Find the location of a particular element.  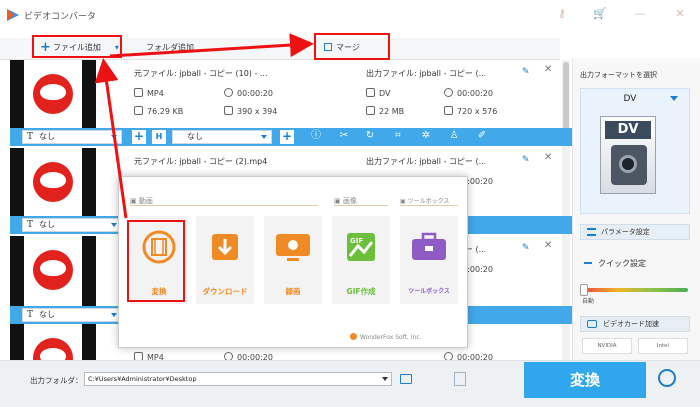

convert-button: 変換 is located at coordinates (585, 380).